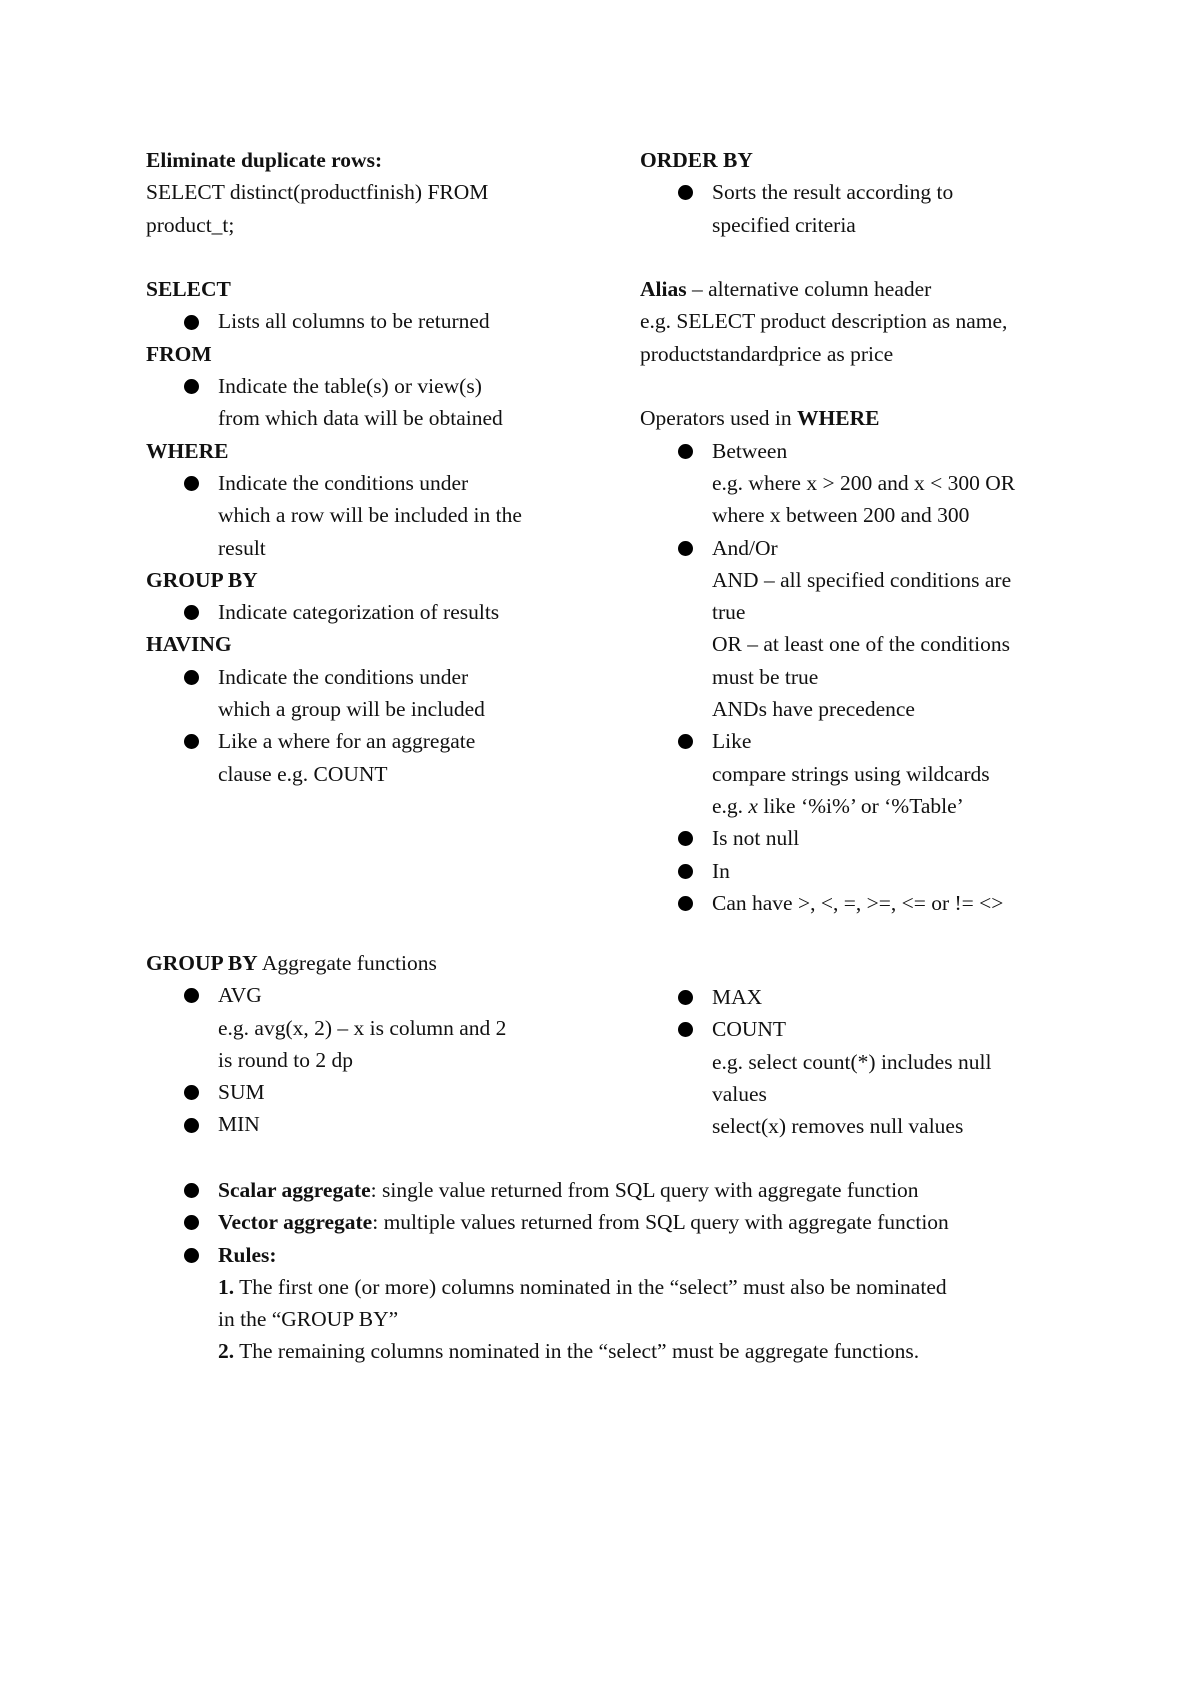 The image size is (1200, 1698). I want to click on text-line: specified criteria, so click(827, 225).